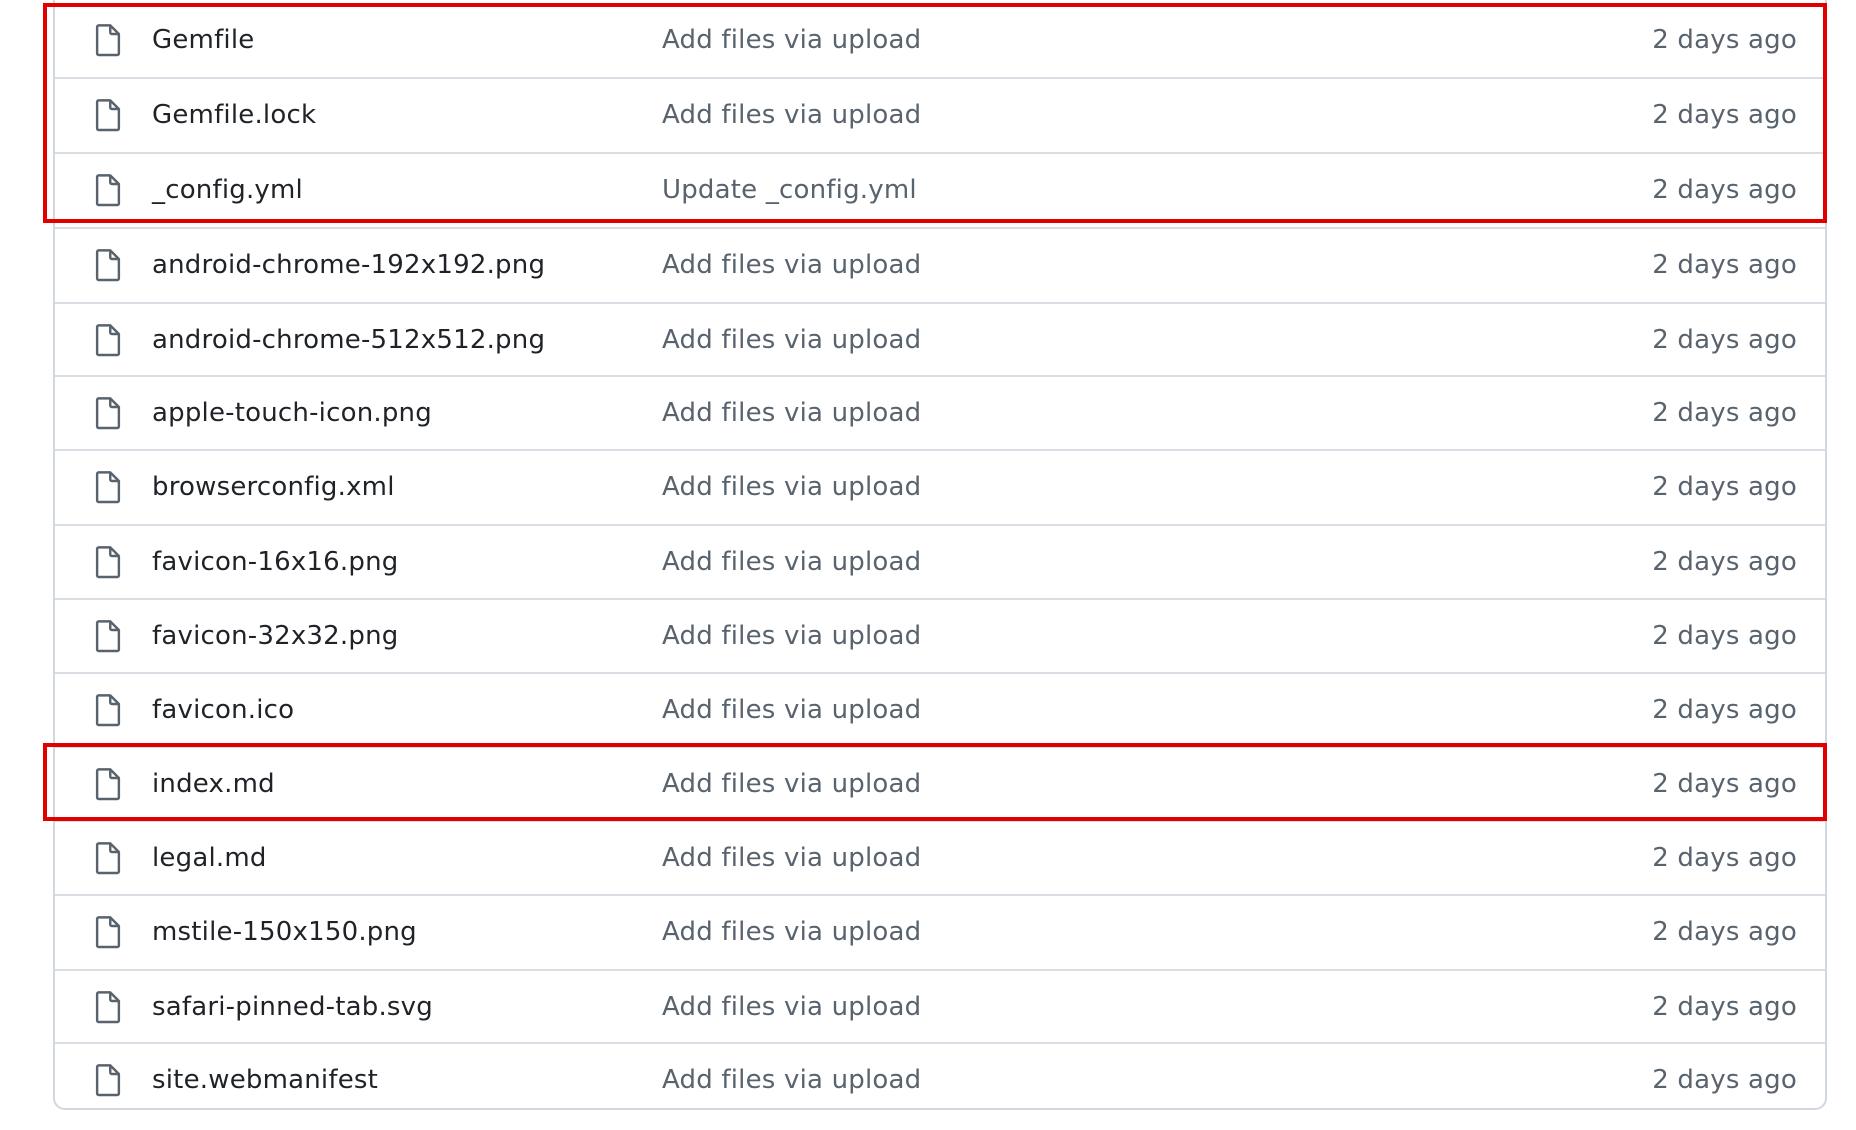  I want to click on file-row: legal.md Add files via upload 2 days ago, so click(940, 858).